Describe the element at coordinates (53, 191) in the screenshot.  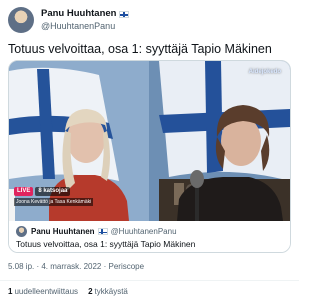
I see `viewer-count: 8 katsojaa` at that location.